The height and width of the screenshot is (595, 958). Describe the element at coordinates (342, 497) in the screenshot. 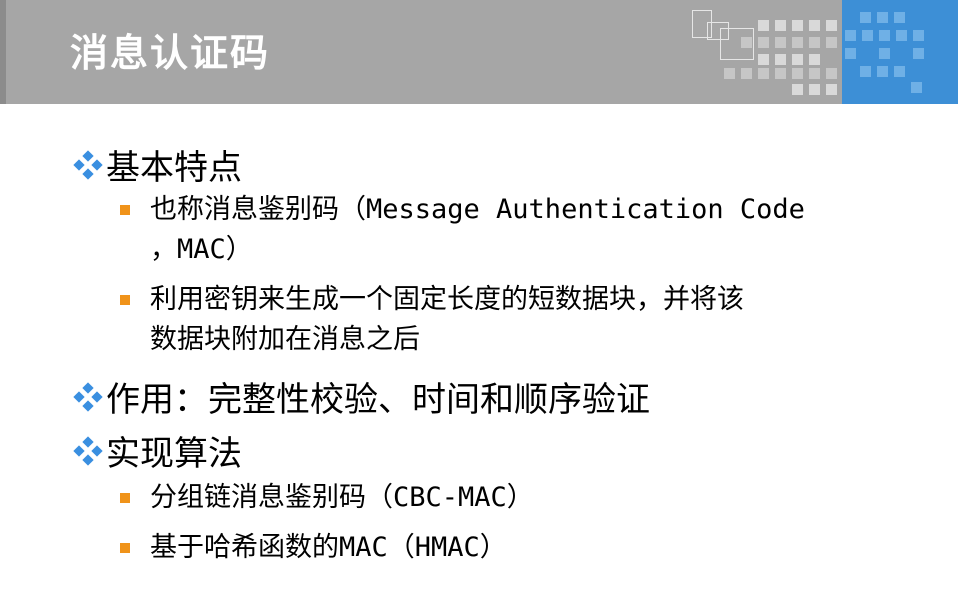

I see `sub-bullet-line: 分组链消息鉴别码（CBC-MAC）` at that location.